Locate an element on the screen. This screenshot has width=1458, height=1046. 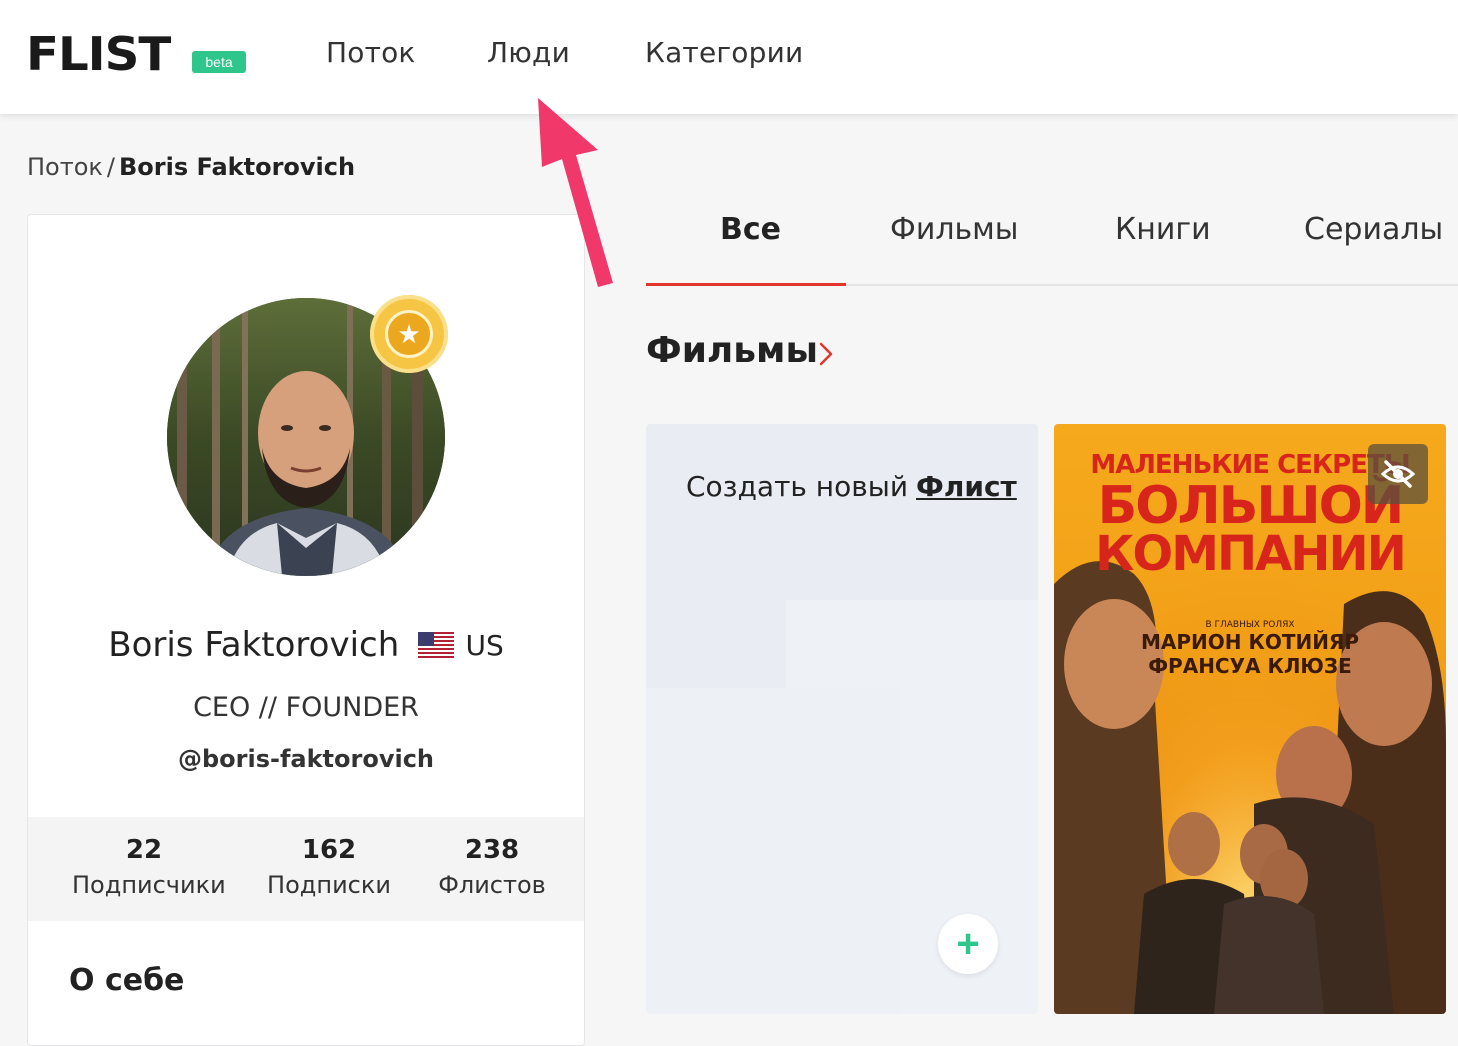
poster-cast: МАРИОН КОТИЙЯР ФРАНСУА КЛЮЗЕ is located at coordinates (1250, 654).